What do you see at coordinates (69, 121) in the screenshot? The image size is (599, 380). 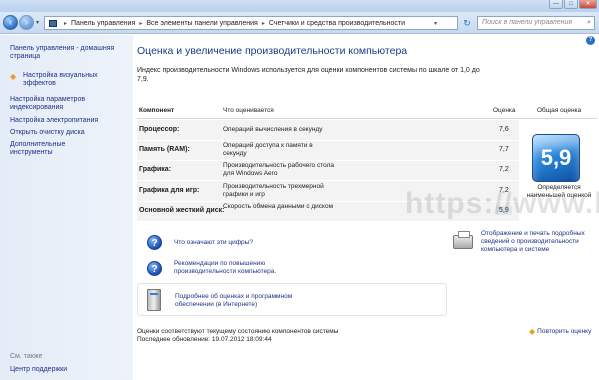 I see `sidebar-item-power: Настройка электропитания` at bounding box center [69, 121].